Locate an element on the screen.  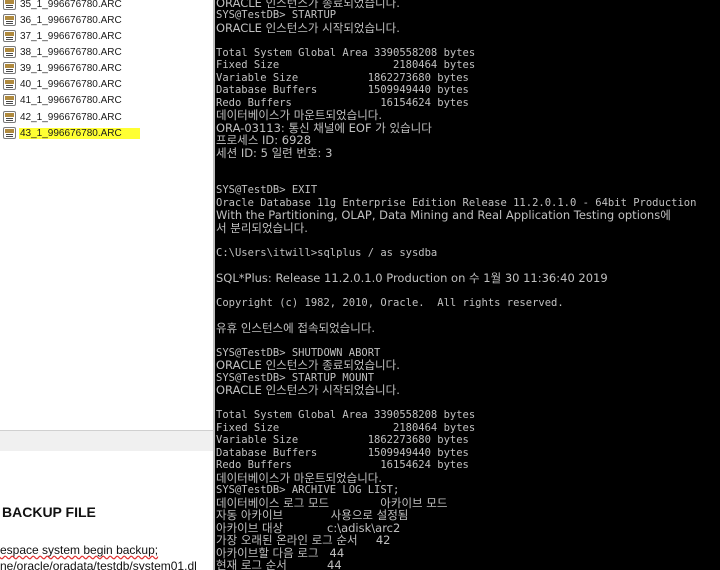
pane-divider-band is located at coordinates (106, 441).